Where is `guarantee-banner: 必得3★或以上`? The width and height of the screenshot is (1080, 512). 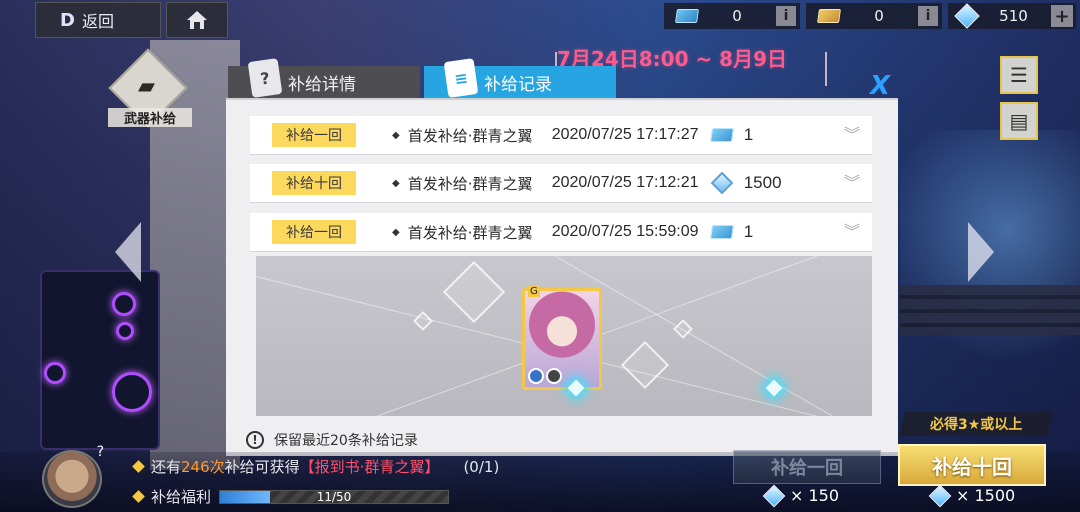
guarantee-banner: 必得3★或以上 is located at coordinates (976, 424).